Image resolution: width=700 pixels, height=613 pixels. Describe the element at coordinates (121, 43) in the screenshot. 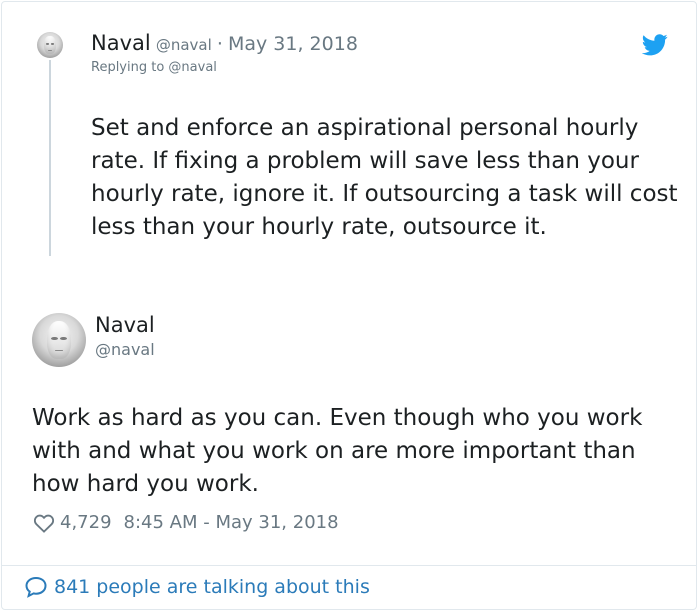

I see `reply-author-name: Naval` at that location.